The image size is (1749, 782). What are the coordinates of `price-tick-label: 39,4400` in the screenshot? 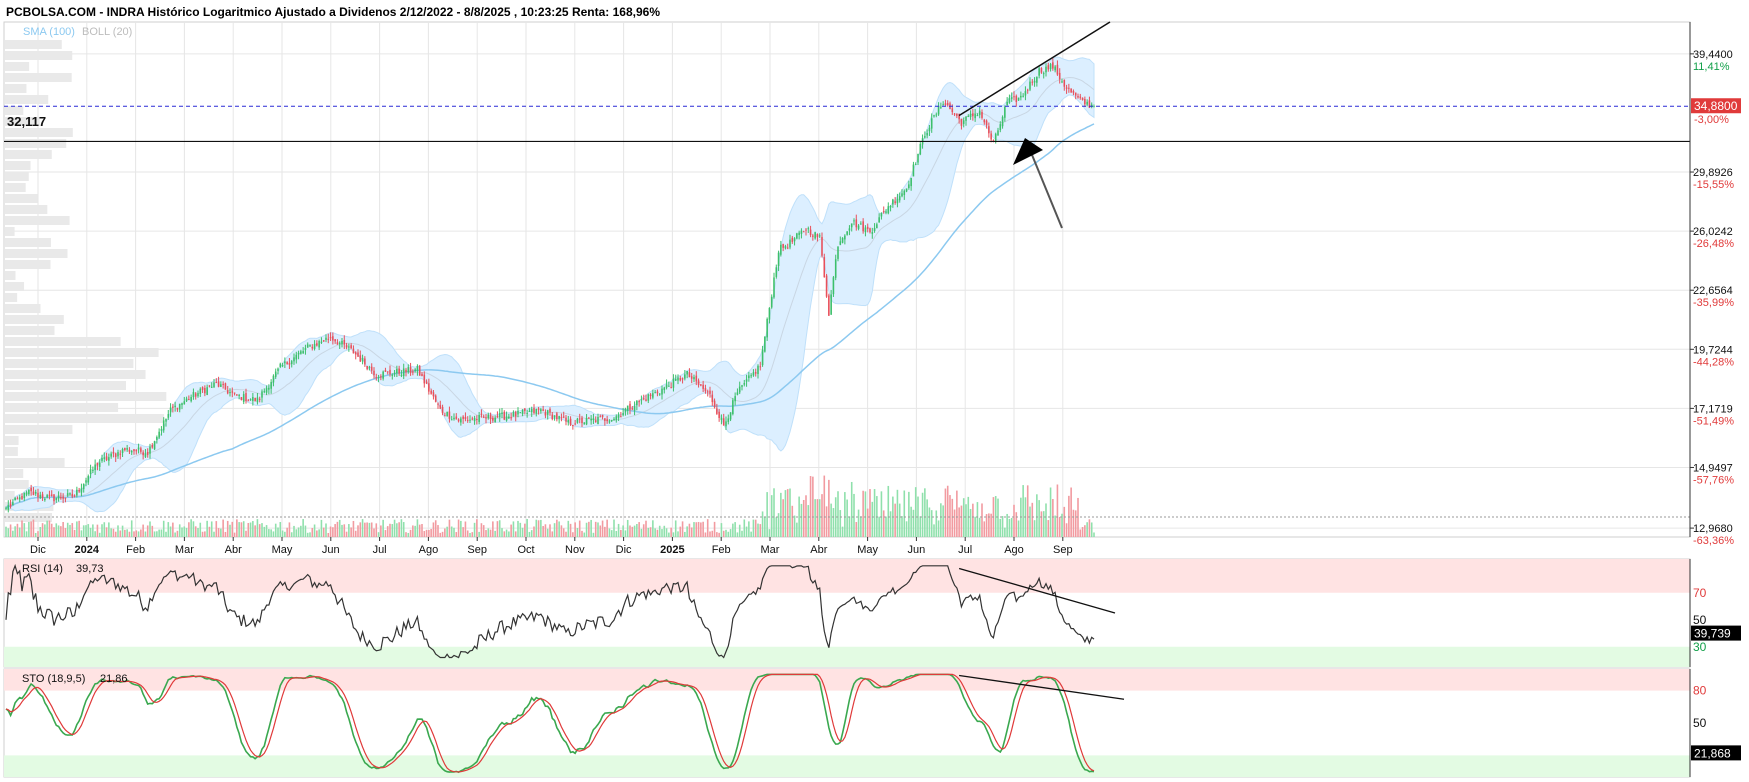 It's located at (1713, 55).